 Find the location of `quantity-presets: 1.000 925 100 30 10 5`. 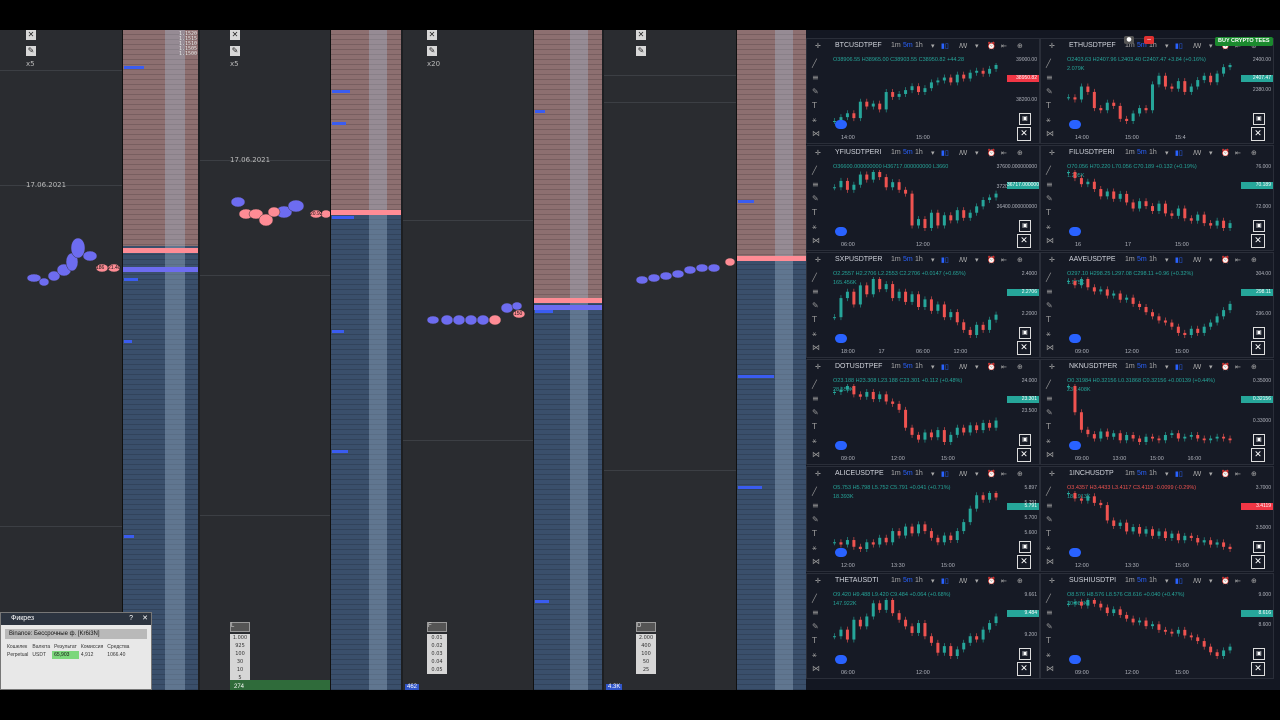

quantity-presets: 1.000 925 100 30 10 5 is located at coordinates (240, 658).